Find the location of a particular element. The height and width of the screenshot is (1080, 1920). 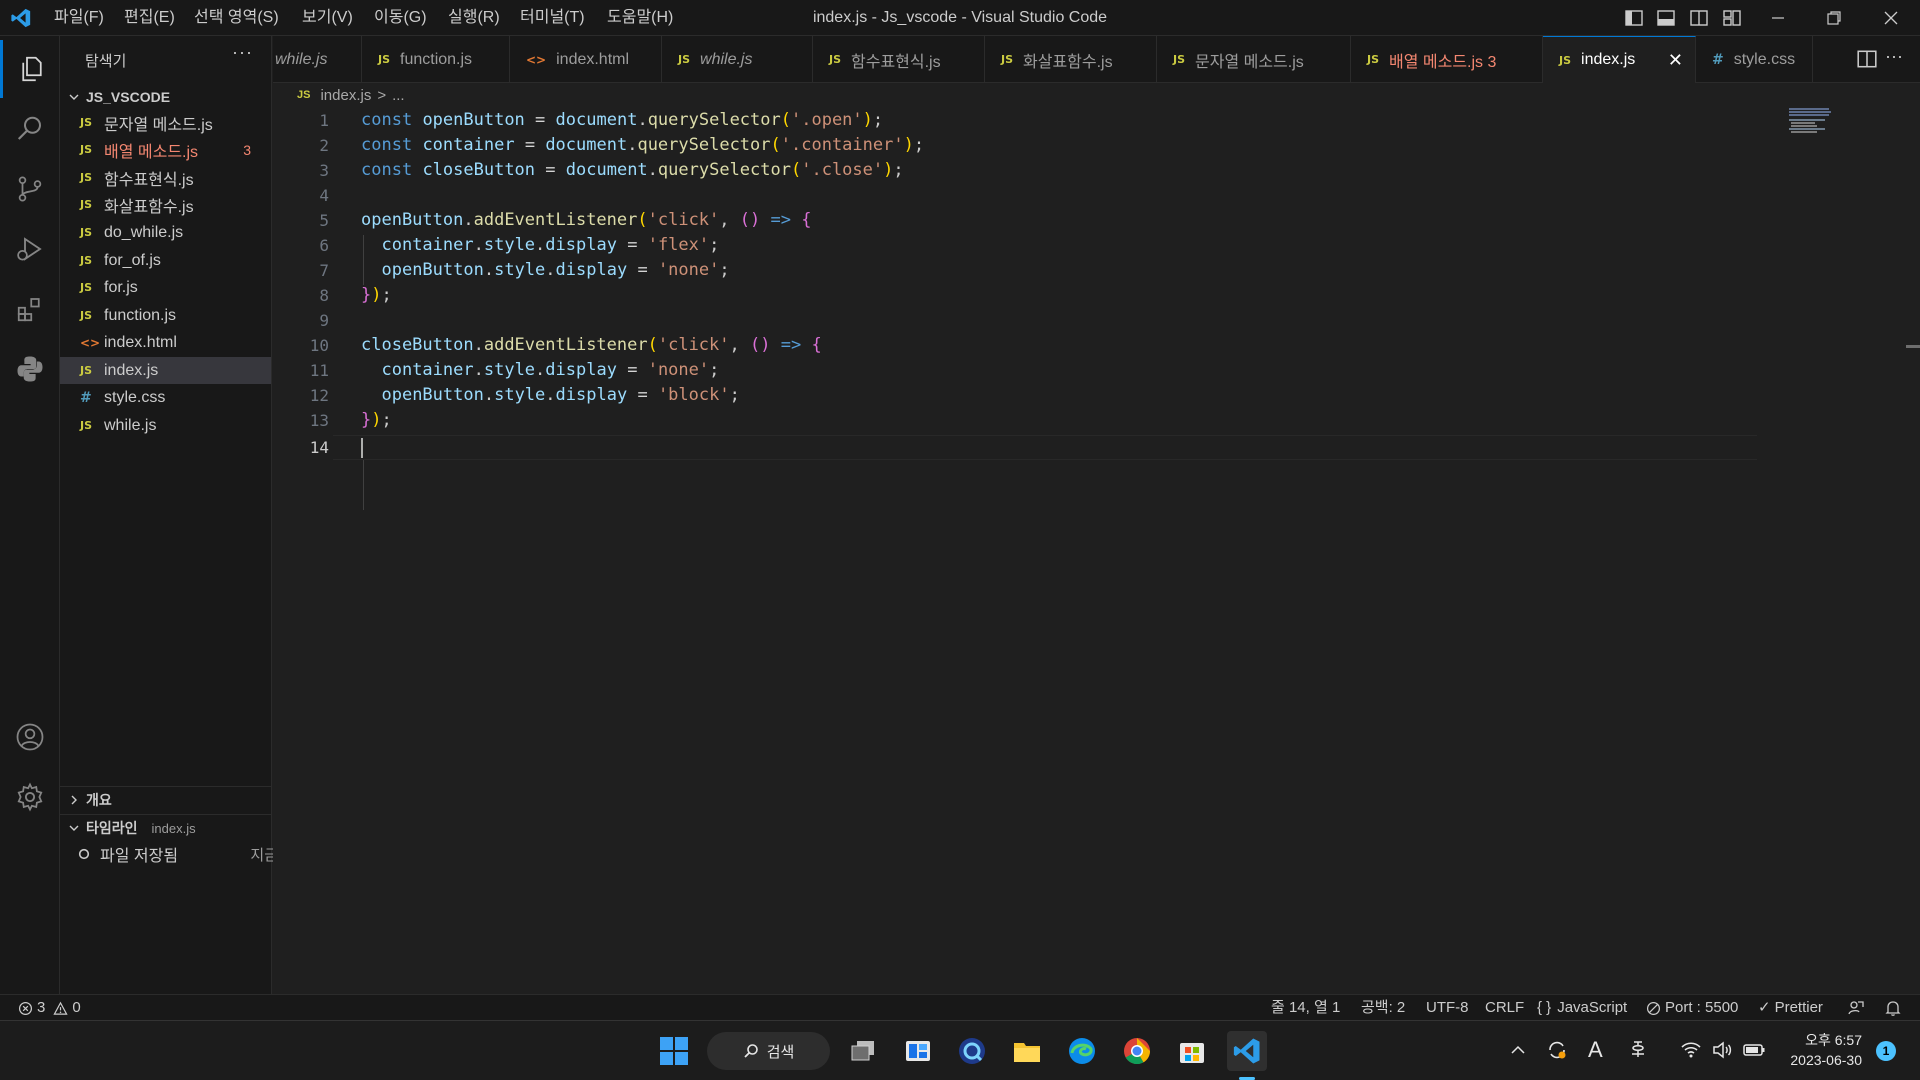

tab: JS while.js is located at coordinates (737, 59).